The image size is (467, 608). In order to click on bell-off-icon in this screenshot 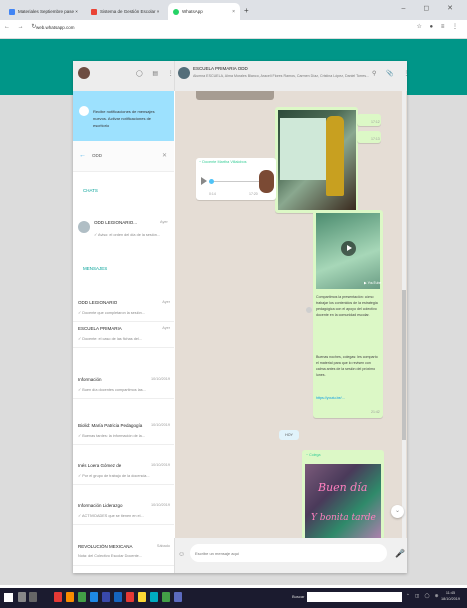, I will do `click(84, 111)`.